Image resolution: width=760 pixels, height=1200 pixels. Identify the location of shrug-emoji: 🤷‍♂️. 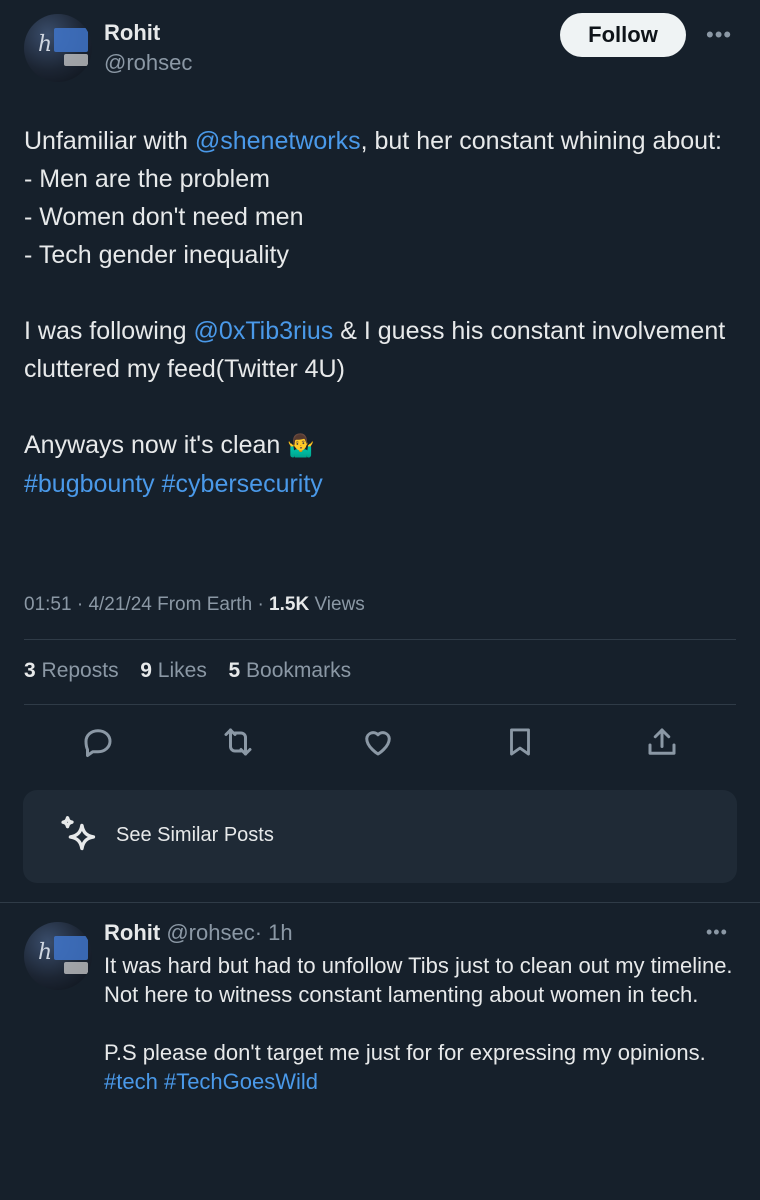
(301, 445).